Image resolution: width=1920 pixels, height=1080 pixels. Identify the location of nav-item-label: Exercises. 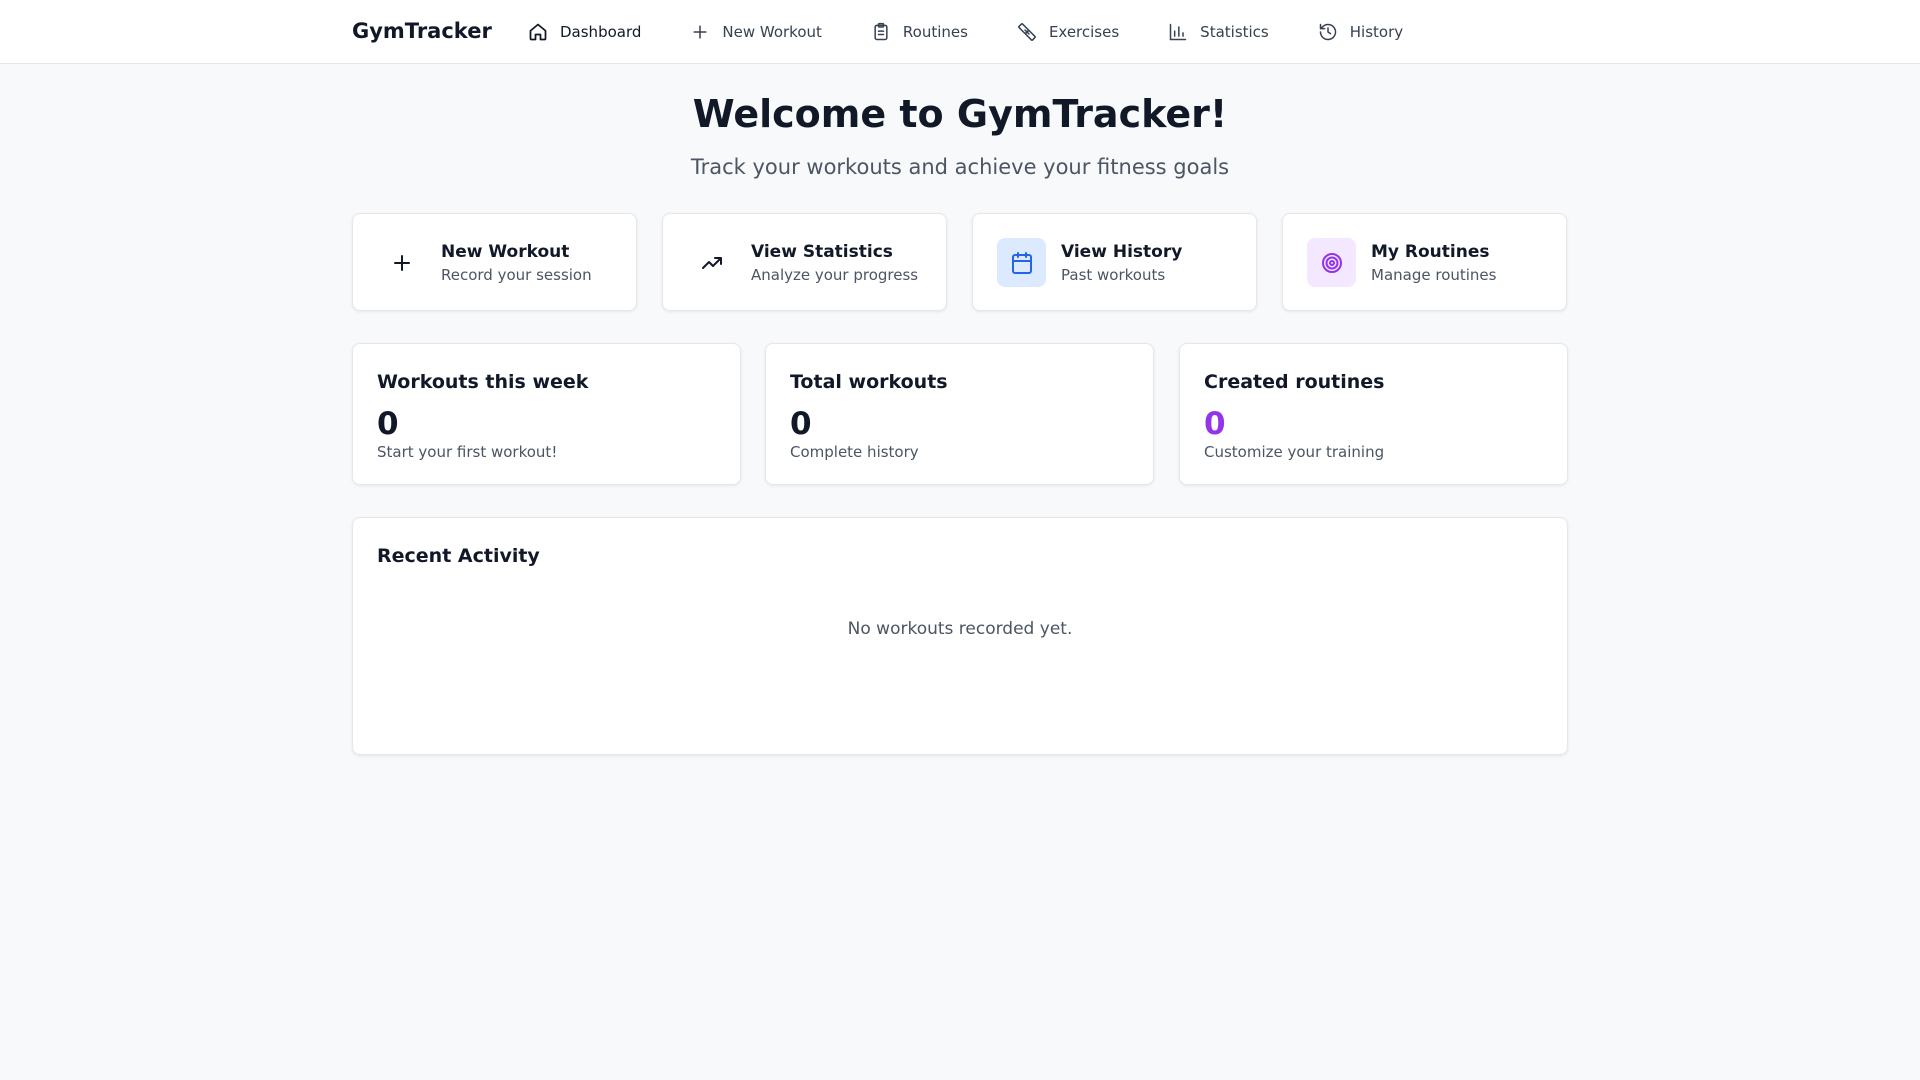
(1084, 32).